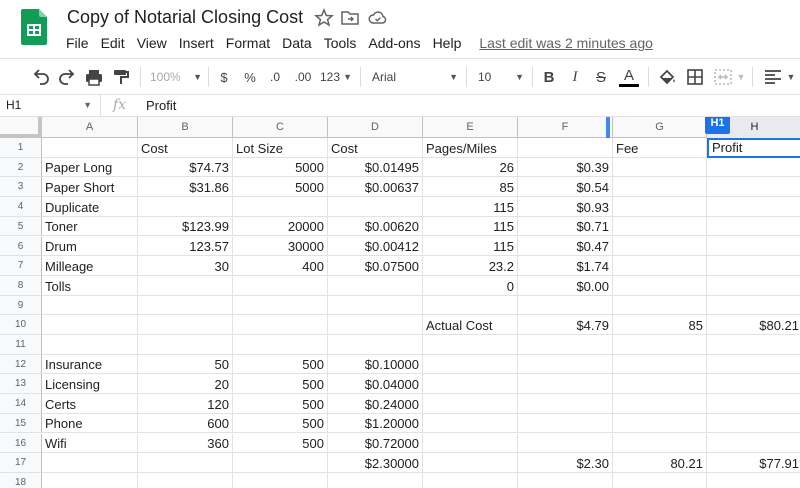 The height and width of the screenshot is (488, 800). Describe the element at coordinates (375, 127) in the screenshot. I see `column-header-d: D` at that location.